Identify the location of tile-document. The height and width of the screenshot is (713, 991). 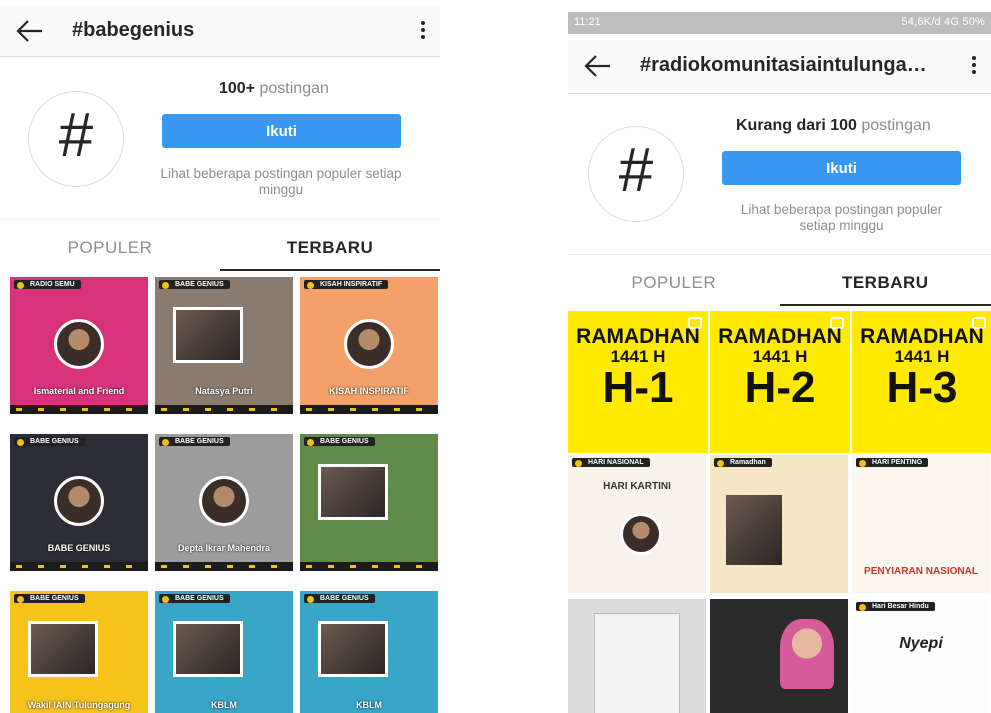
(637, 663).